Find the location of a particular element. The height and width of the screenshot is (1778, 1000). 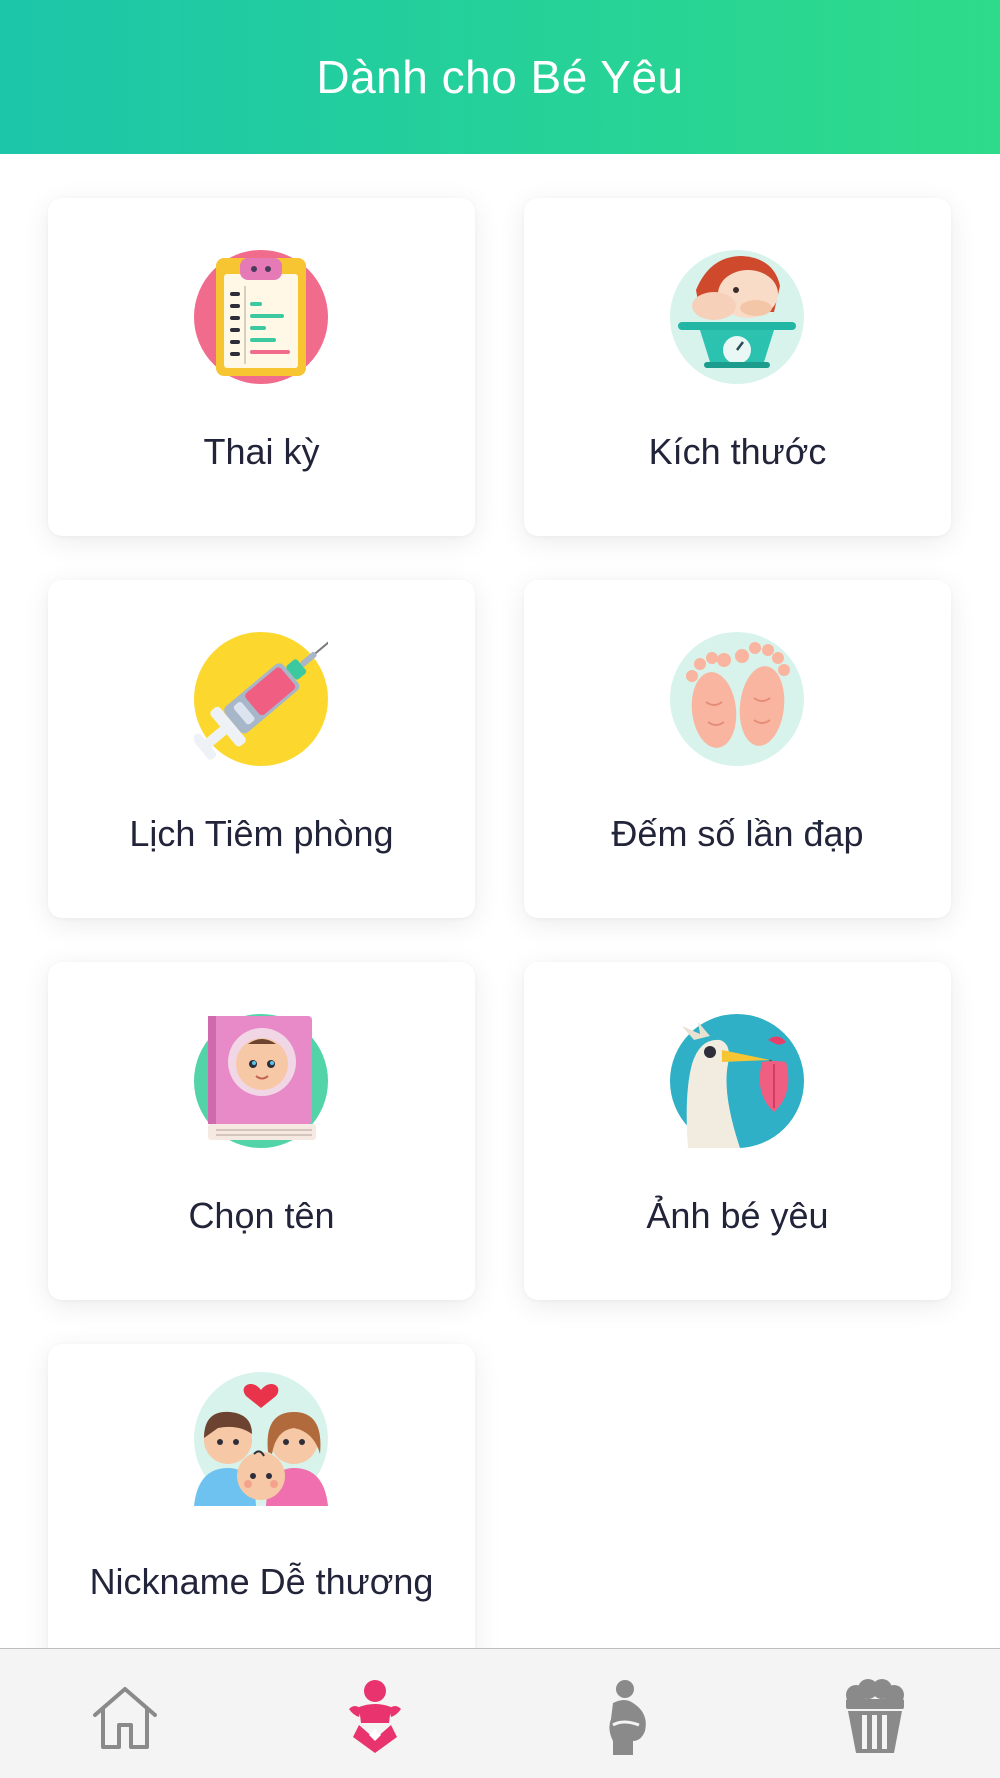

card-size: Kích thước is located at coordinates (737, 367).